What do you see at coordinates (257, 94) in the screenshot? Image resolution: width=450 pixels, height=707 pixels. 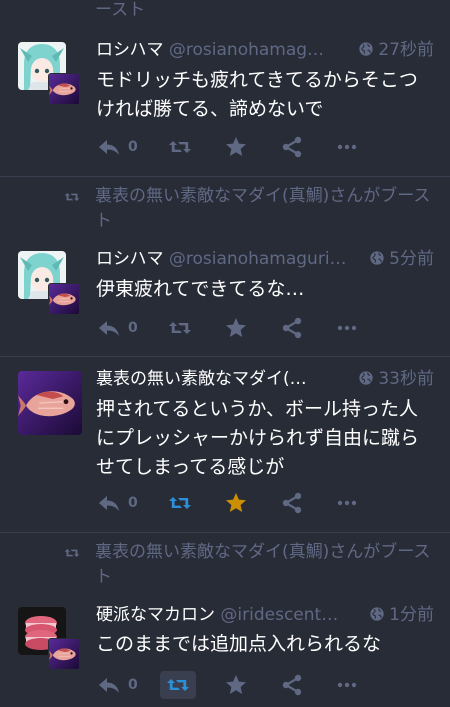 I see `status-content: モドリッチも疲れてきてるからそこつければ勝てる、諦めないで` at bounding box center [257, 94].